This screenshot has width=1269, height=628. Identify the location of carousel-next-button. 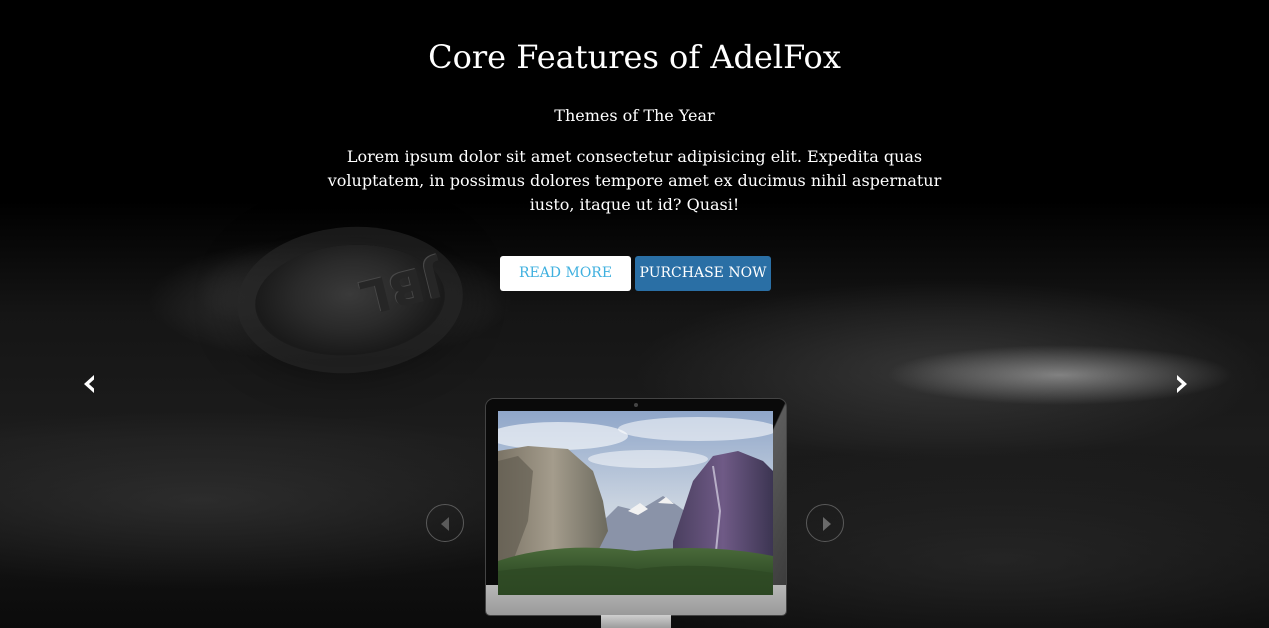
(1181, 384).